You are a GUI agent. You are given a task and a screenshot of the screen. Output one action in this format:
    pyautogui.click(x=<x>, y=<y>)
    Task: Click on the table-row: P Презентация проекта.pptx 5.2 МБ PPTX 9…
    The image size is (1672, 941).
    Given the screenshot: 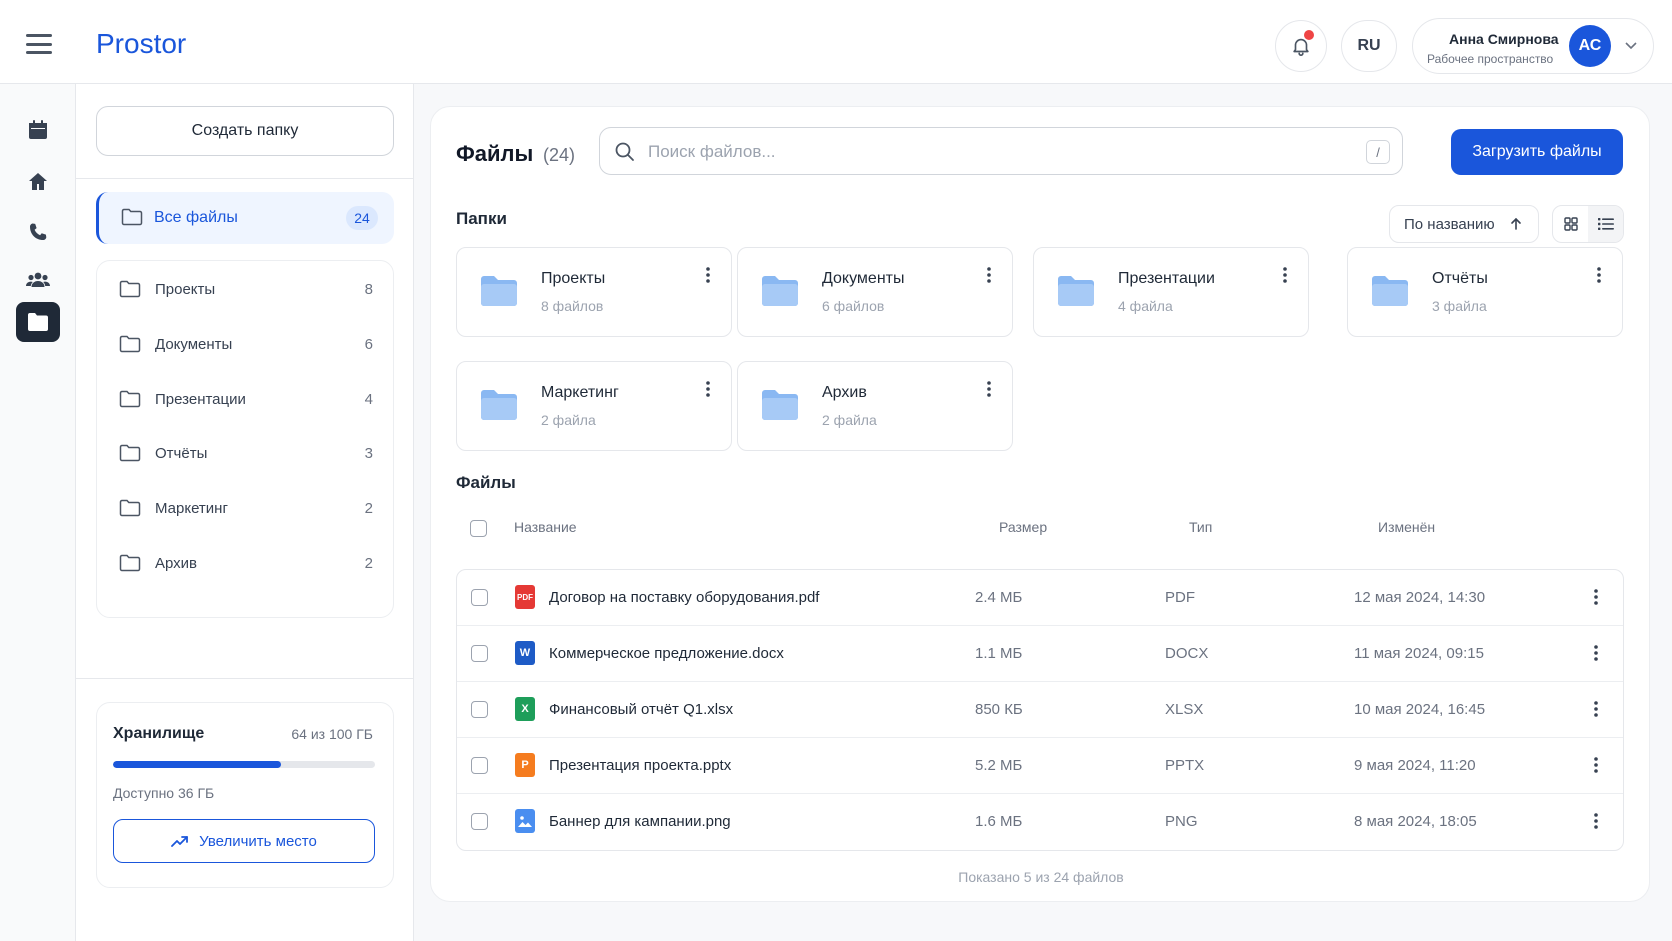 What is the action you would take?
    pyautogui.click(x=1040, y=766)
    